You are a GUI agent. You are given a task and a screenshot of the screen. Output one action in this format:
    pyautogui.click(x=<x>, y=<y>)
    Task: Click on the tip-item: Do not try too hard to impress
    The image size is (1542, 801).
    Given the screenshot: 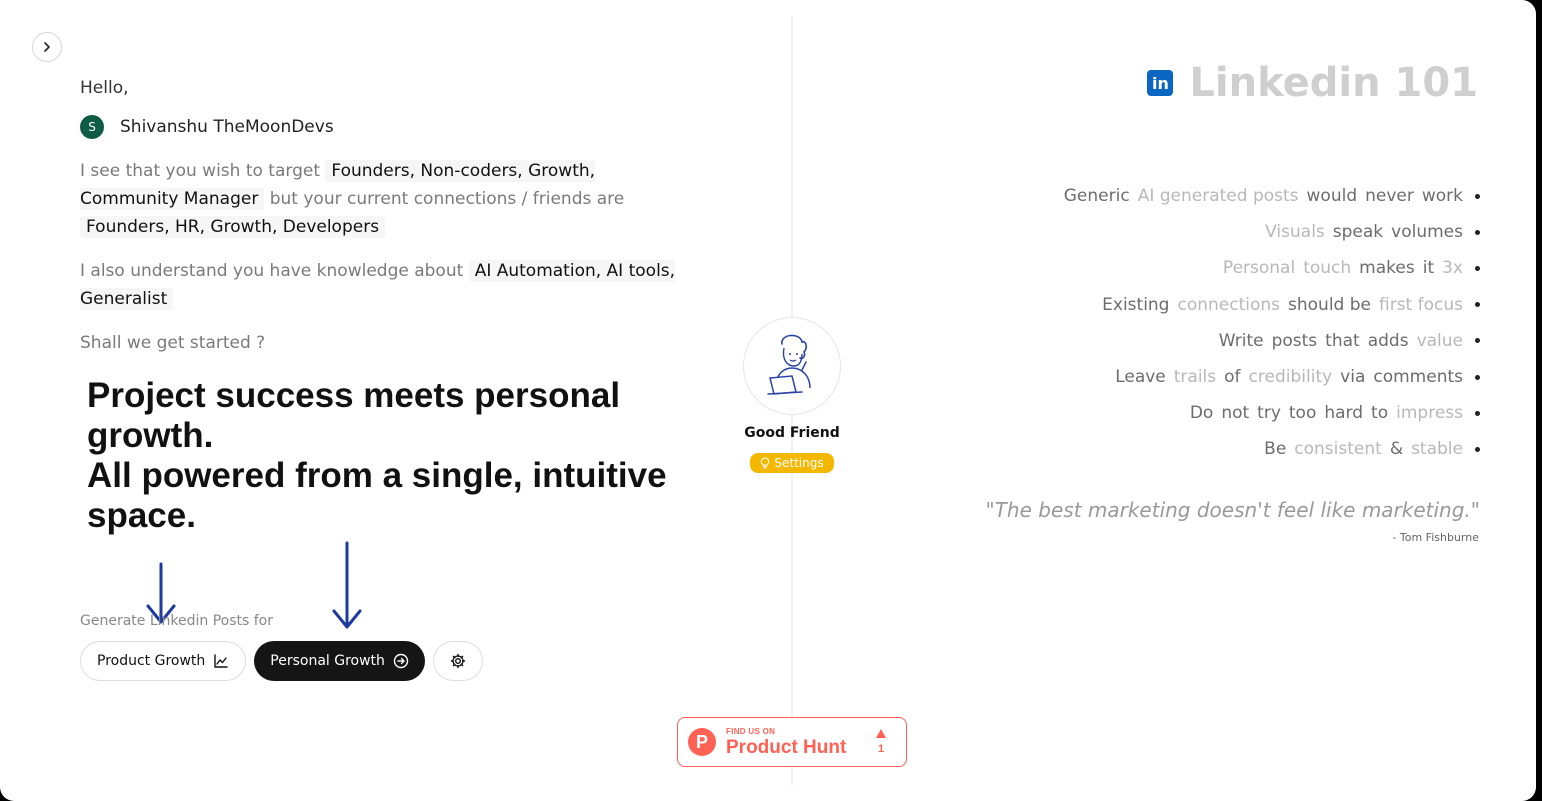 What is the action you would take?
    pyautogui.click(x=1272, y=413)
    